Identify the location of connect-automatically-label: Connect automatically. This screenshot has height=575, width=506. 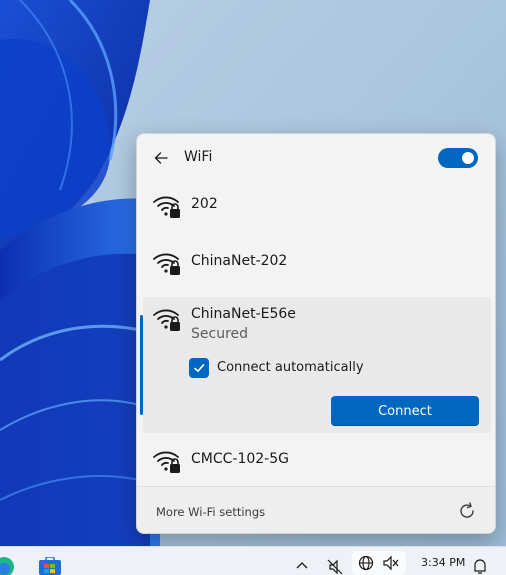
(290, 367).